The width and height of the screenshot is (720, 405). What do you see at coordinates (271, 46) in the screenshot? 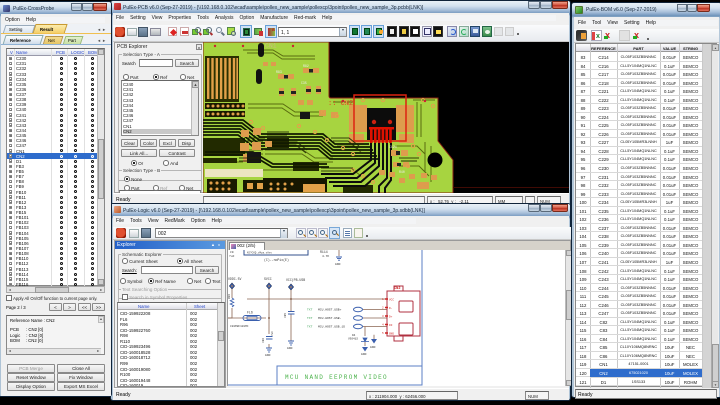
I see `svg-text: CN1` at bounding box center [271, 46].